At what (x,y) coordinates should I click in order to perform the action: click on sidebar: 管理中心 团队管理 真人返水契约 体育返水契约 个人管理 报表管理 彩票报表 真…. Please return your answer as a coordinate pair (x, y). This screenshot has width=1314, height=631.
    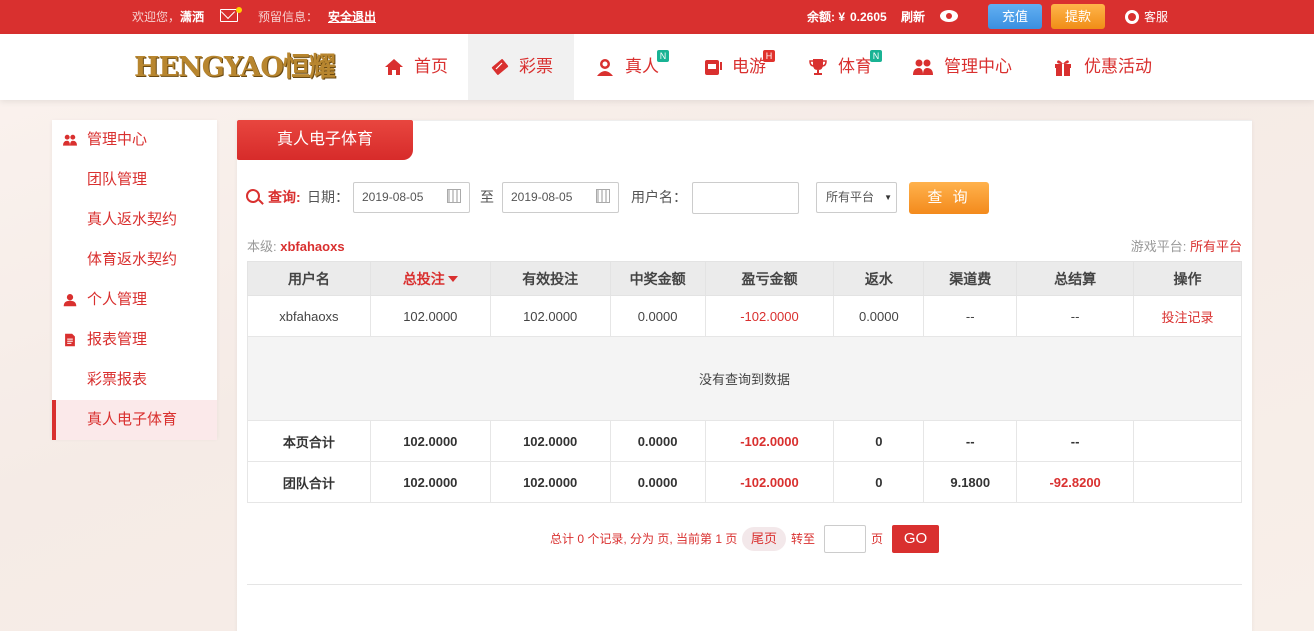
    Looking at the image, I should click on (134, 280).